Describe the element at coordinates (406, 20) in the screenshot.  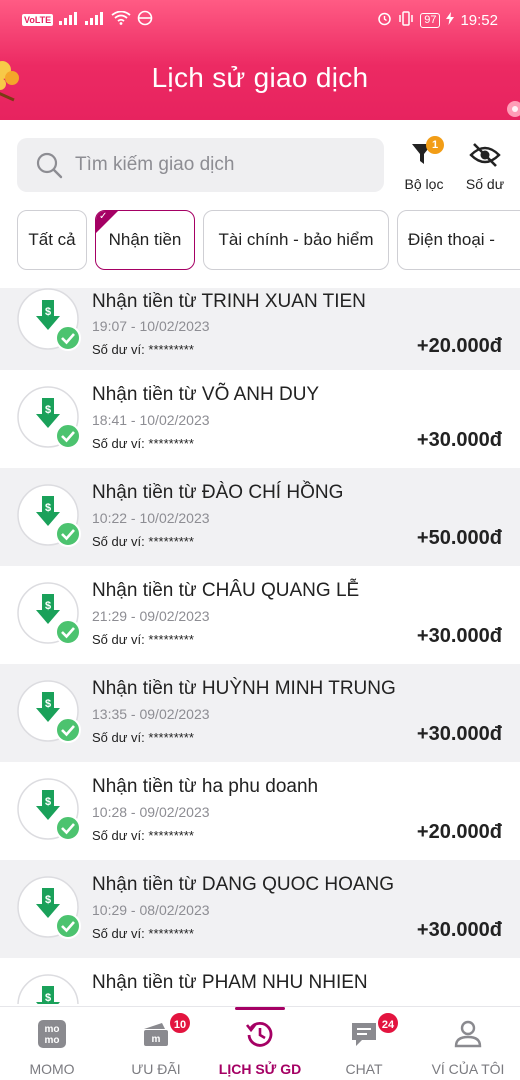
I see `vibrate-icon` at that location.